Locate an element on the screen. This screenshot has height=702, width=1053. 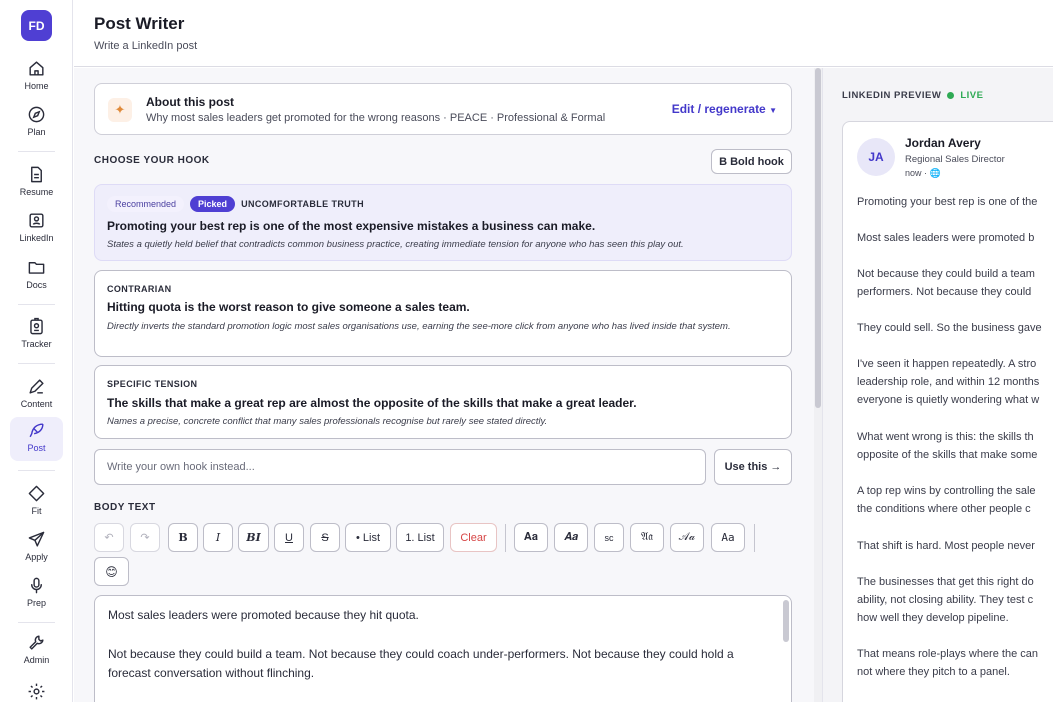
emoji-button: 😊 is located at coordinates (111, 571).